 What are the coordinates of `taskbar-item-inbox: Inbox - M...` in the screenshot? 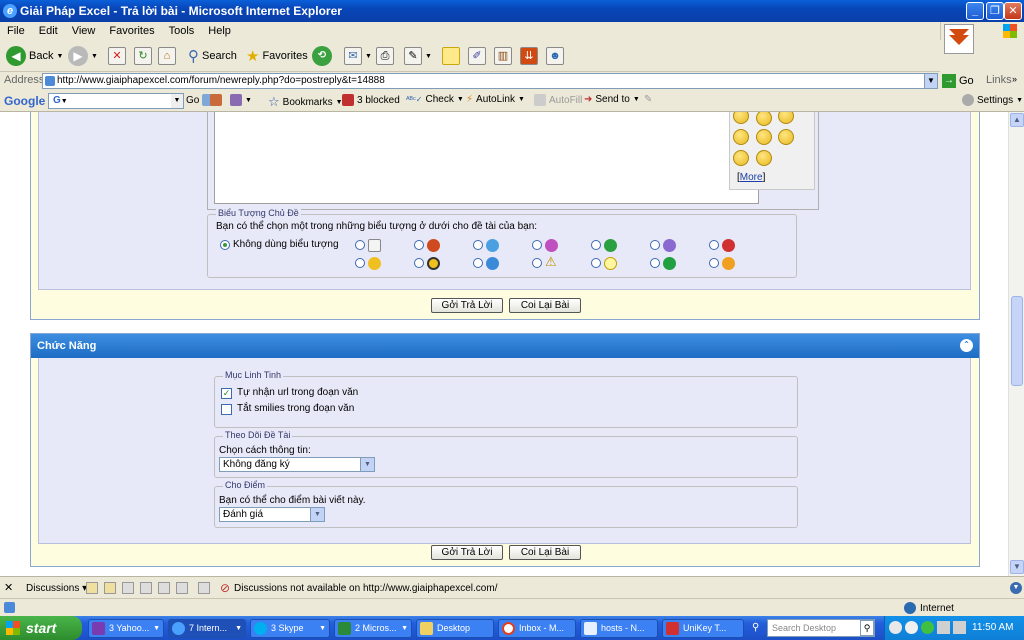 It's located at (537, 628).